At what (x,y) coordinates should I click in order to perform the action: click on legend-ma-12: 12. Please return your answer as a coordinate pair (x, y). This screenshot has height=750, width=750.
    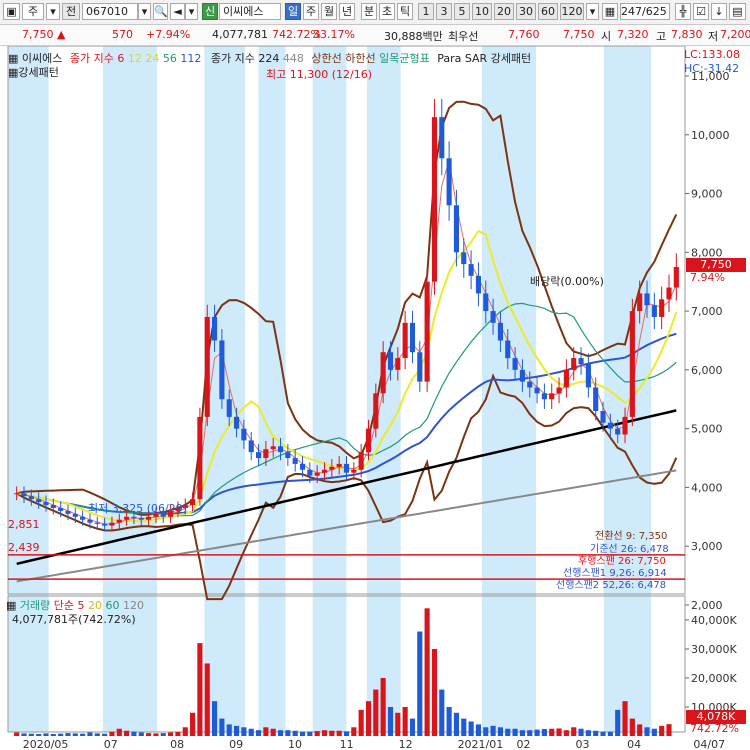
    Looking at the image, I should click on (135, 58).